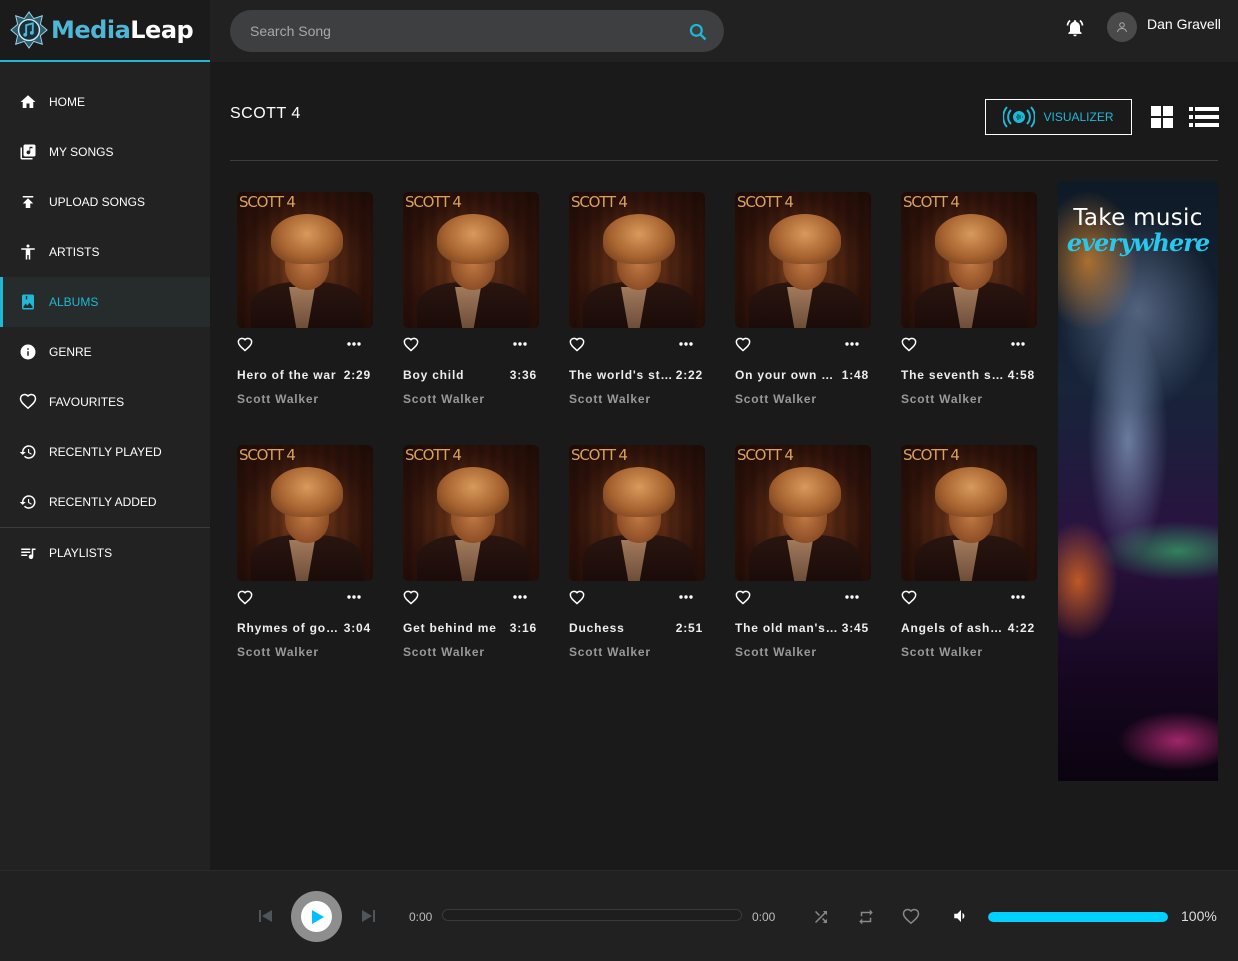 This screenshot has width=1238, height=961. What do you see at coordinates (866, 917) in the screenshot?
I see `repeat-icon` at bounding box center [866, 917].